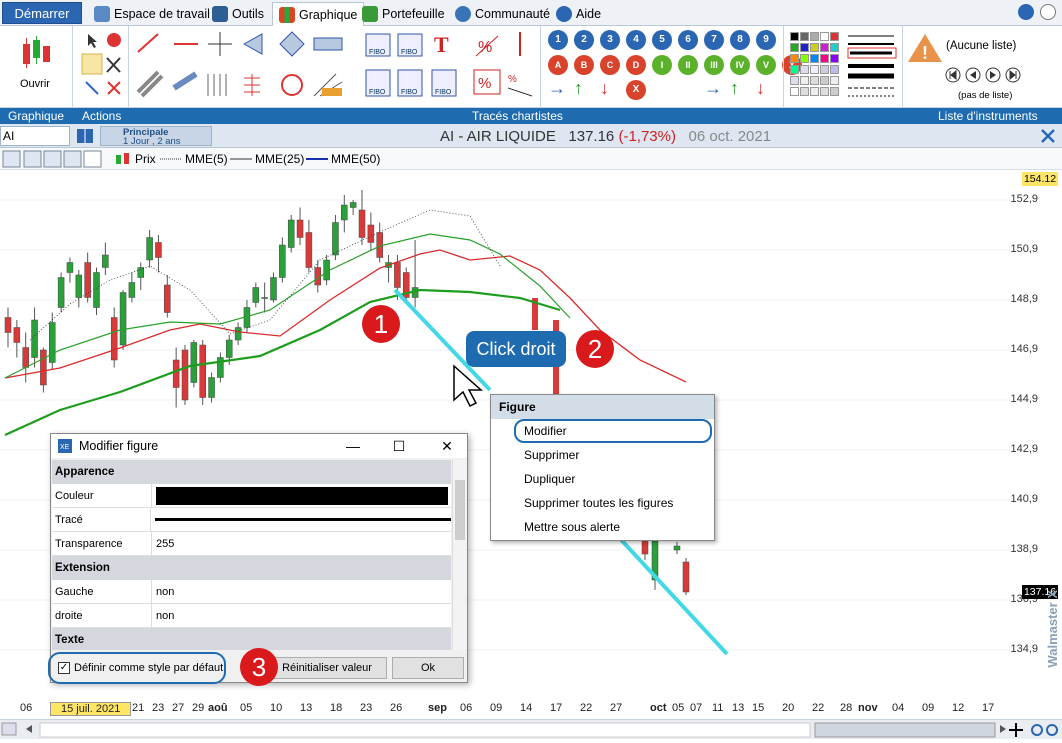 Image resolution: width=1062 pixels, height=743 pixels. Describe the element at coordinates (35, 136) in the screenshot. I see `symbol-input: AI` at that location.